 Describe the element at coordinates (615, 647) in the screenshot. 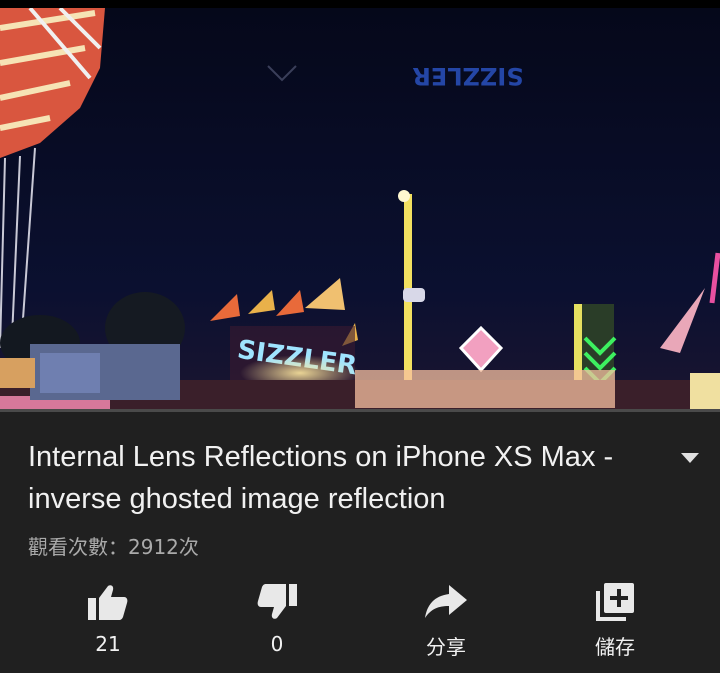

I see `save-label: 儲存` at that location.